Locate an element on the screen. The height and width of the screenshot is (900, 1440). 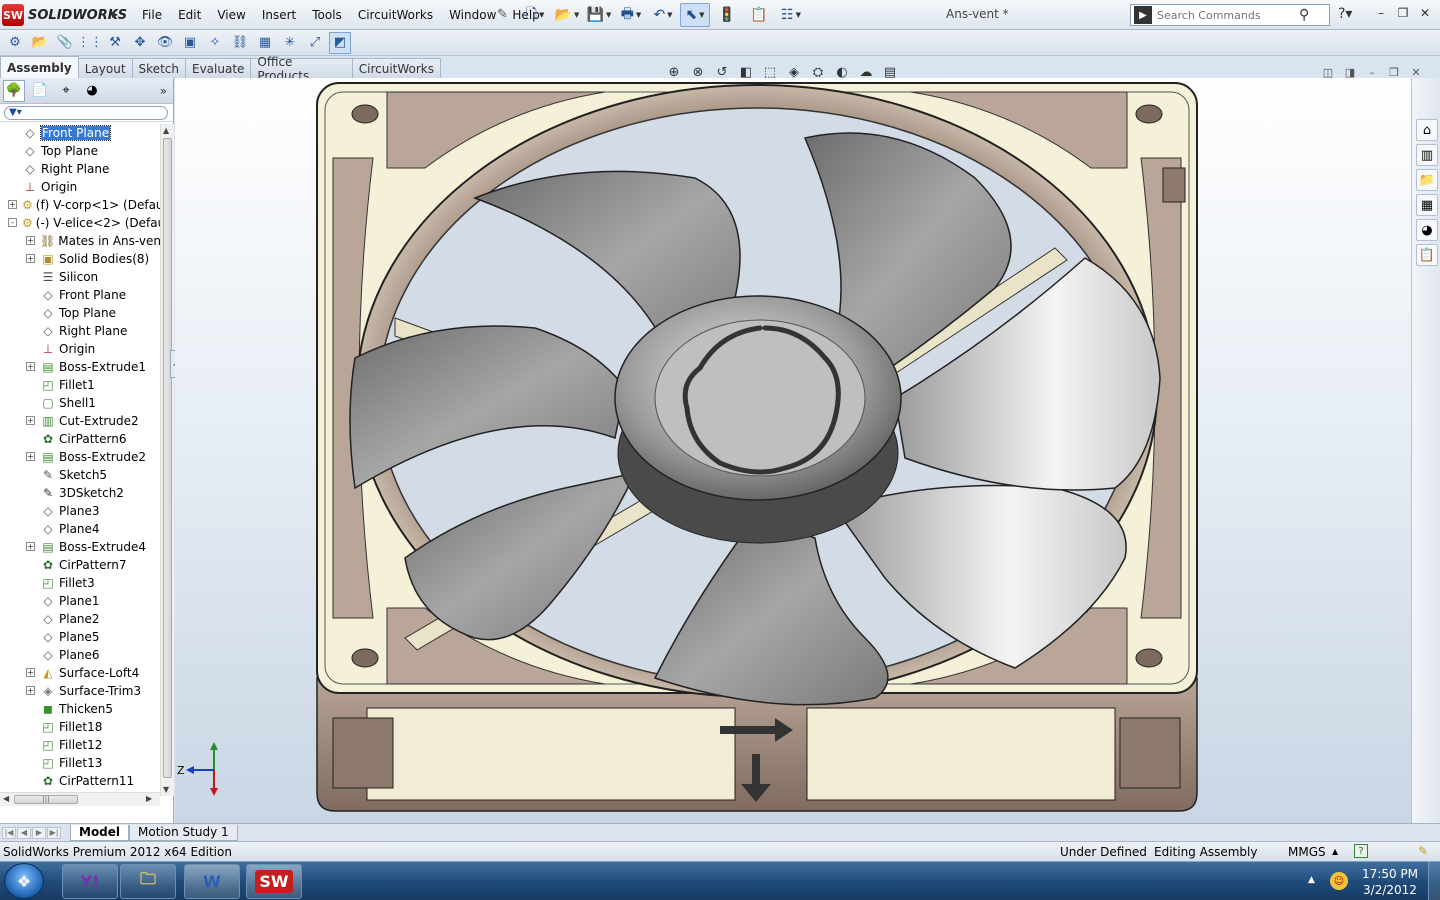
more-tabs-icon: » is located at coordinates (163, 91).